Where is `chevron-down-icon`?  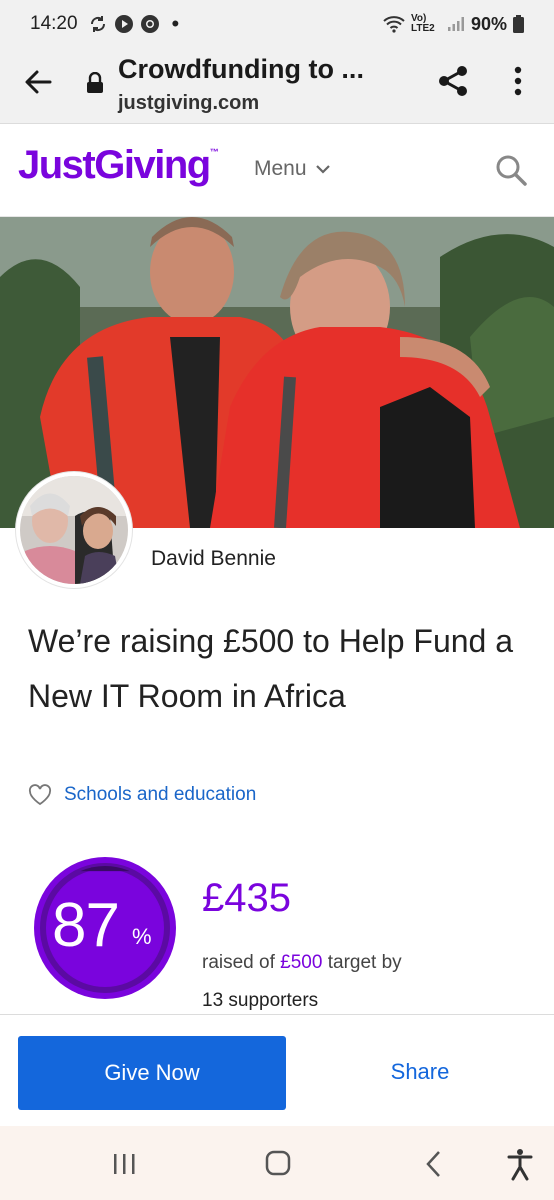
chevron-down-icon is located at coordinates (322, 169).